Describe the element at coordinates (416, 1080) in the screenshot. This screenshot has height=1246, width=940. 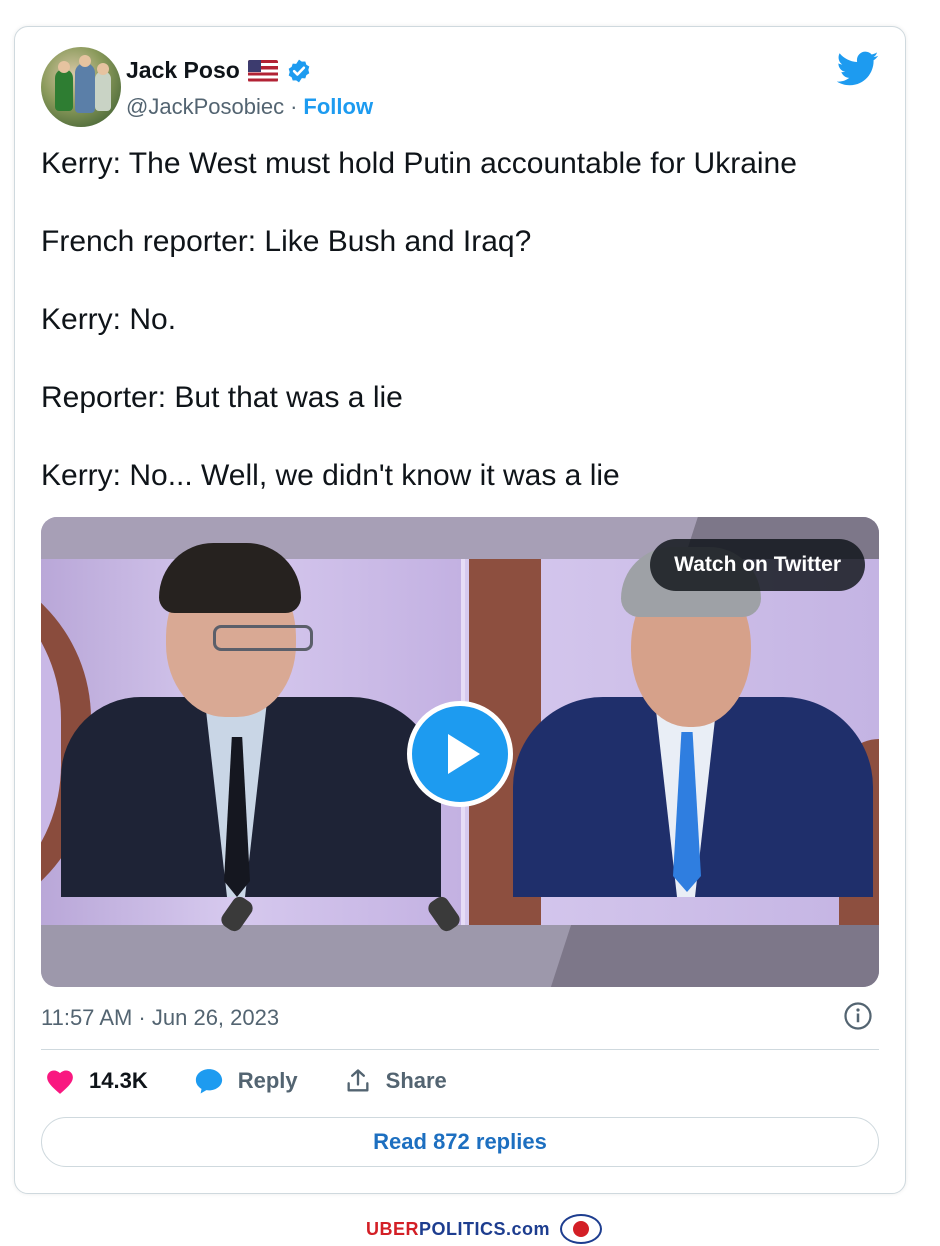
I see `share-label: Share` at that location.